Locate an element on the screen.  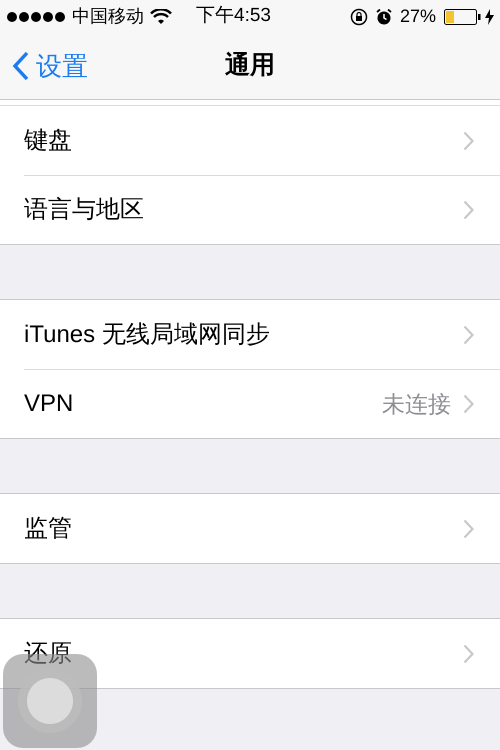
row-label: 语言与地区 is located at coordinates (84, 210).